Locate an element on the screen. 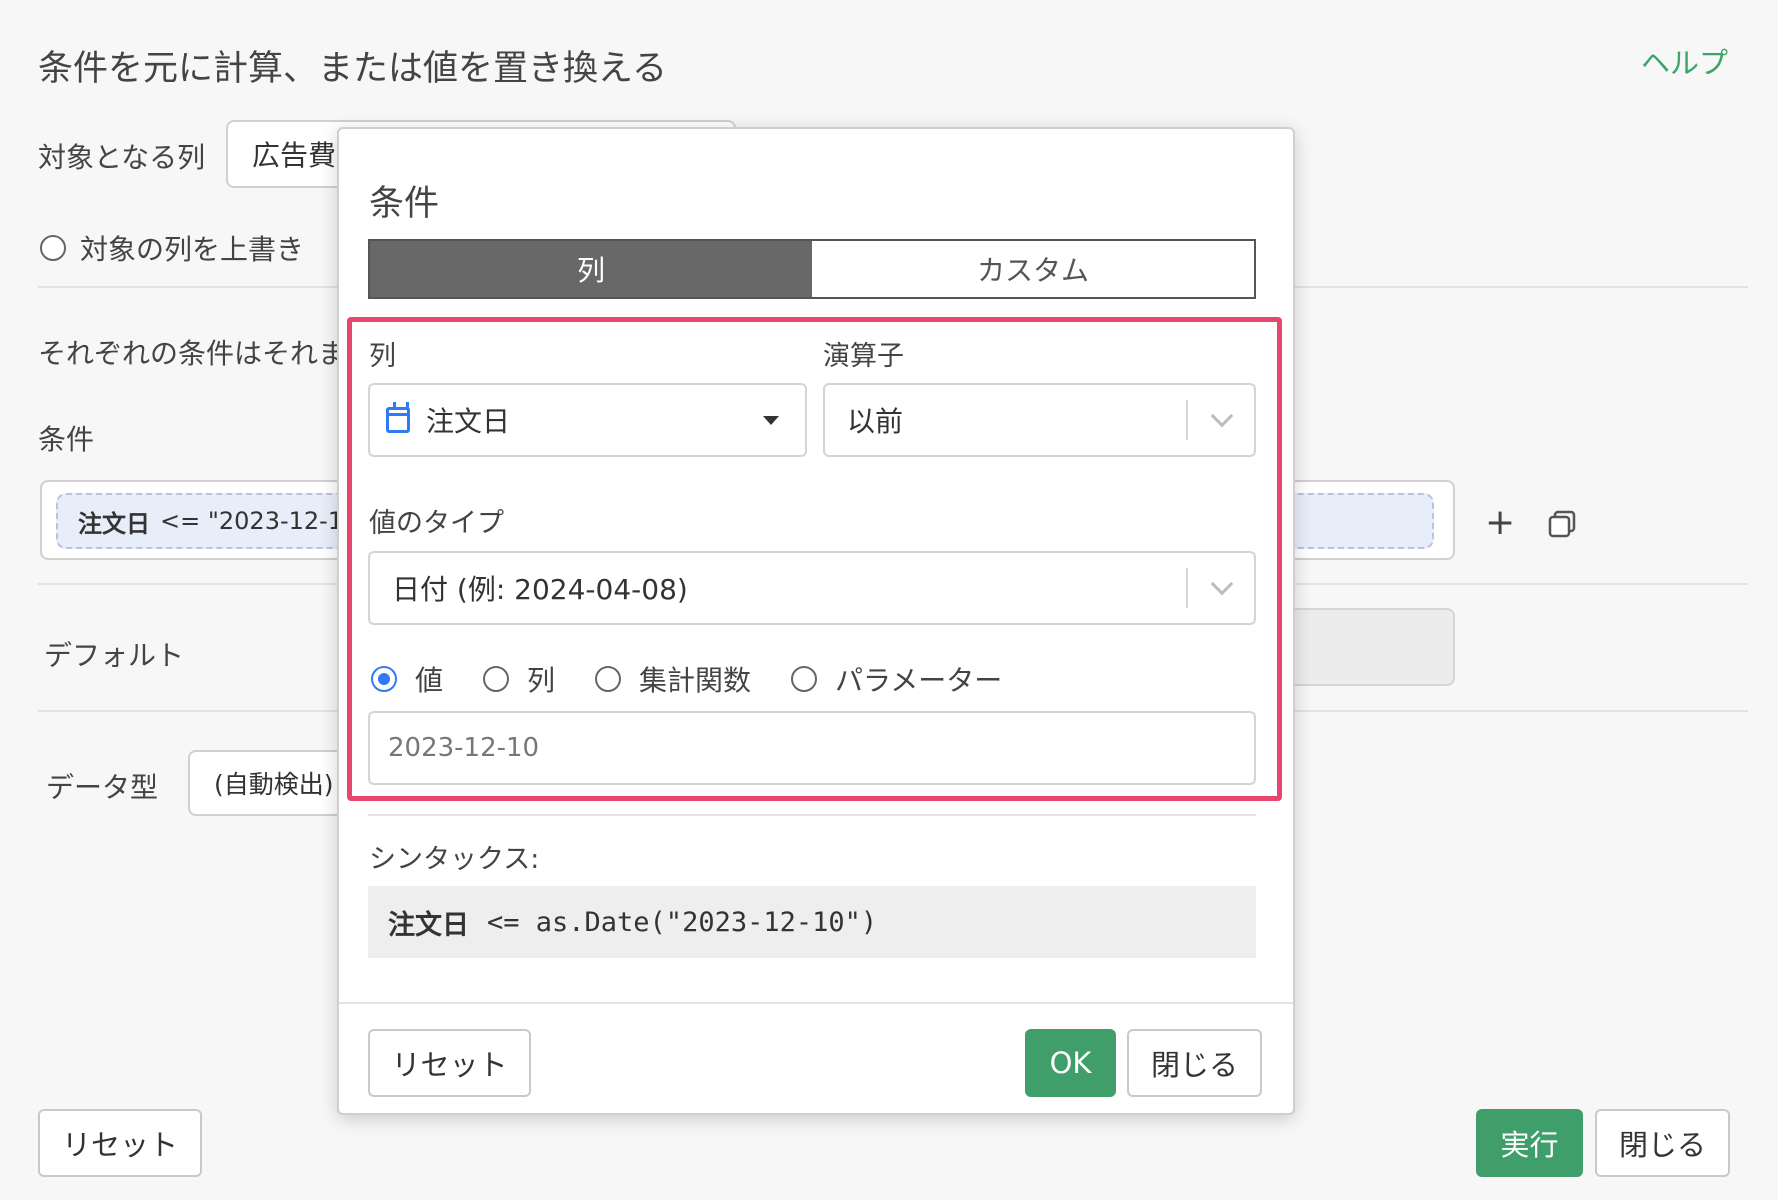  value-input-text: 2023-12-10 is located at coordinates (464, 748).